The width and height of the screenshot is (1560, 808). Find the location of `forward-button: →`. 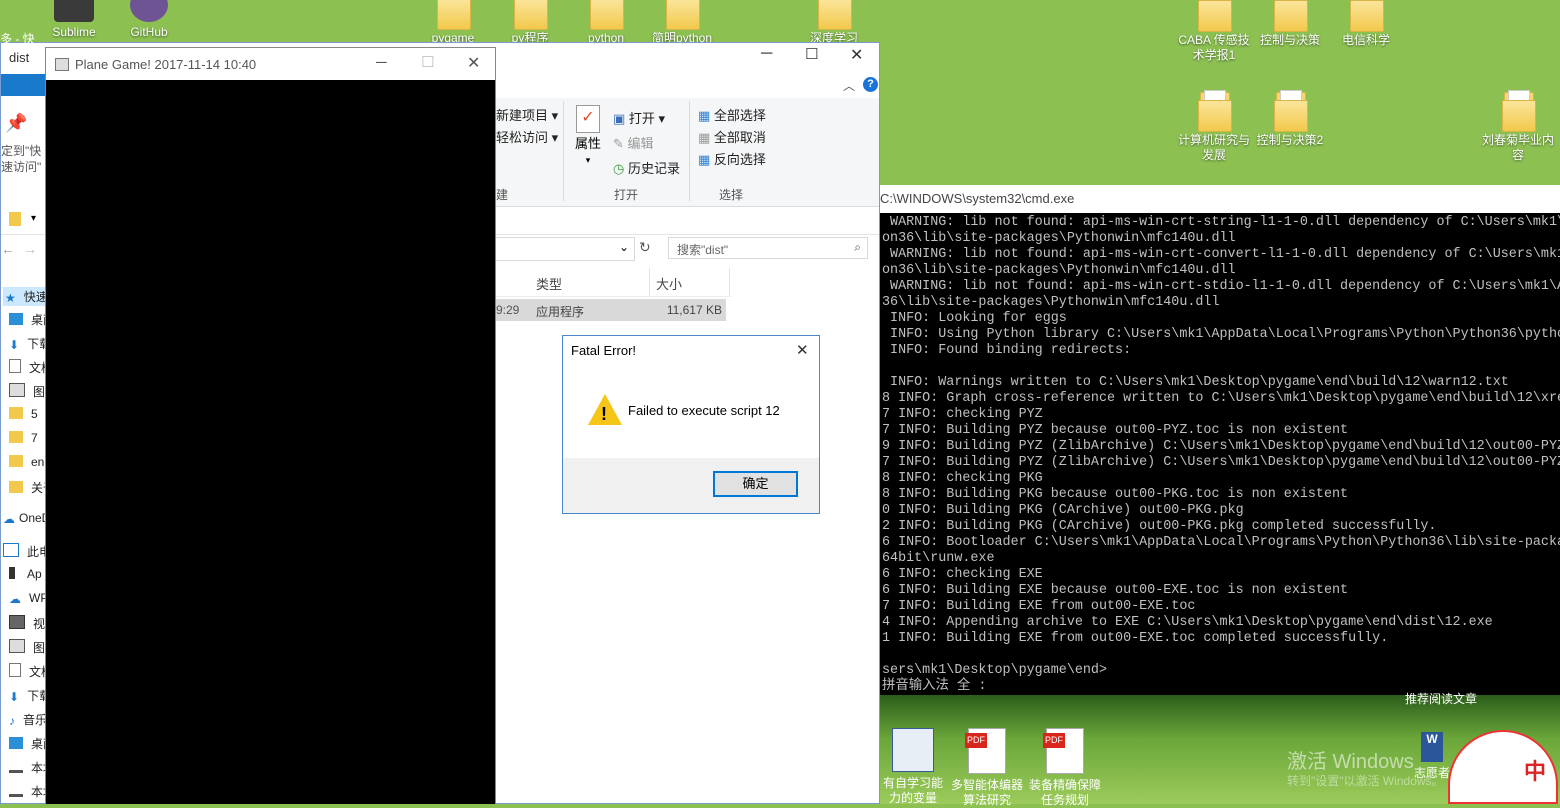

forward-button: → is located at coordinates (30, 249).